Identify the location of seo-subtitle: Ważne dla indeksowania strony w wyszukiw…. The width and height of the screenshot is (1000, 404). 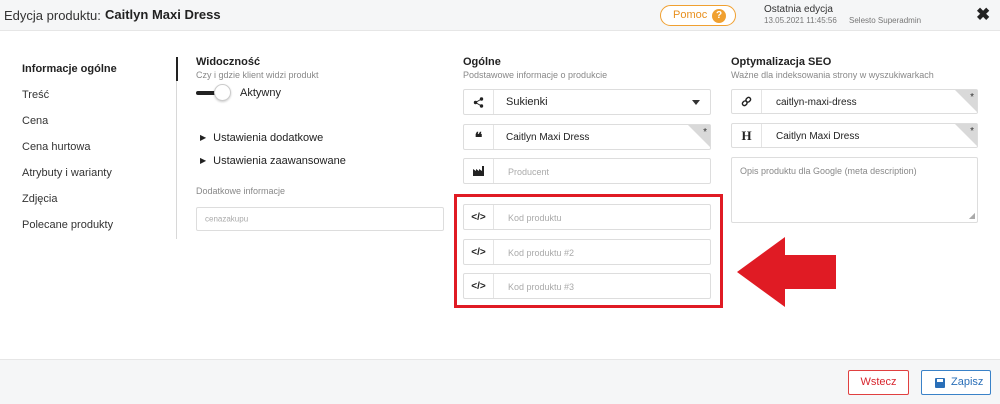
(832, 75).